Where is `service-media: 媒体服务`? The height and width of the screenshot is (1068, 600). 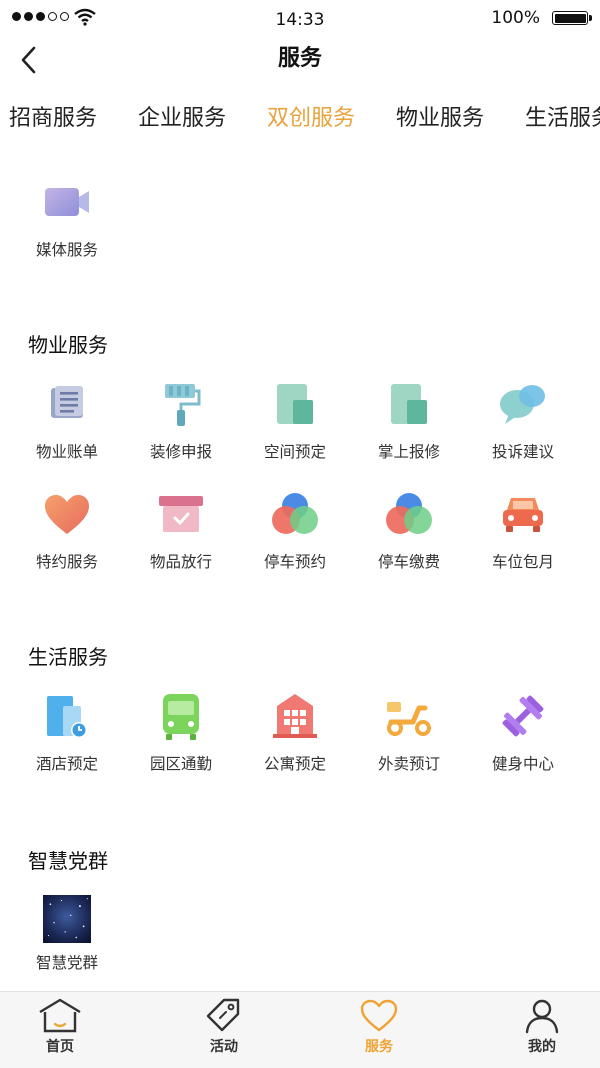 service-media: 媒体服务 is located at coordinates (67, 219).